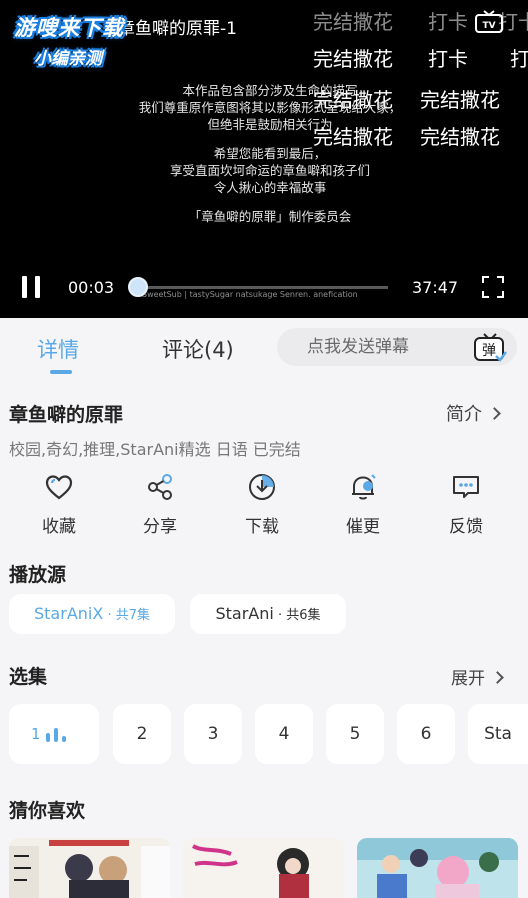 The width and height of the screenshot is (528, 898). What do you see at coordinates (519, 59) in the screenshot?
I see `danmaku-comment: 打` at bounding box center [519, 59].